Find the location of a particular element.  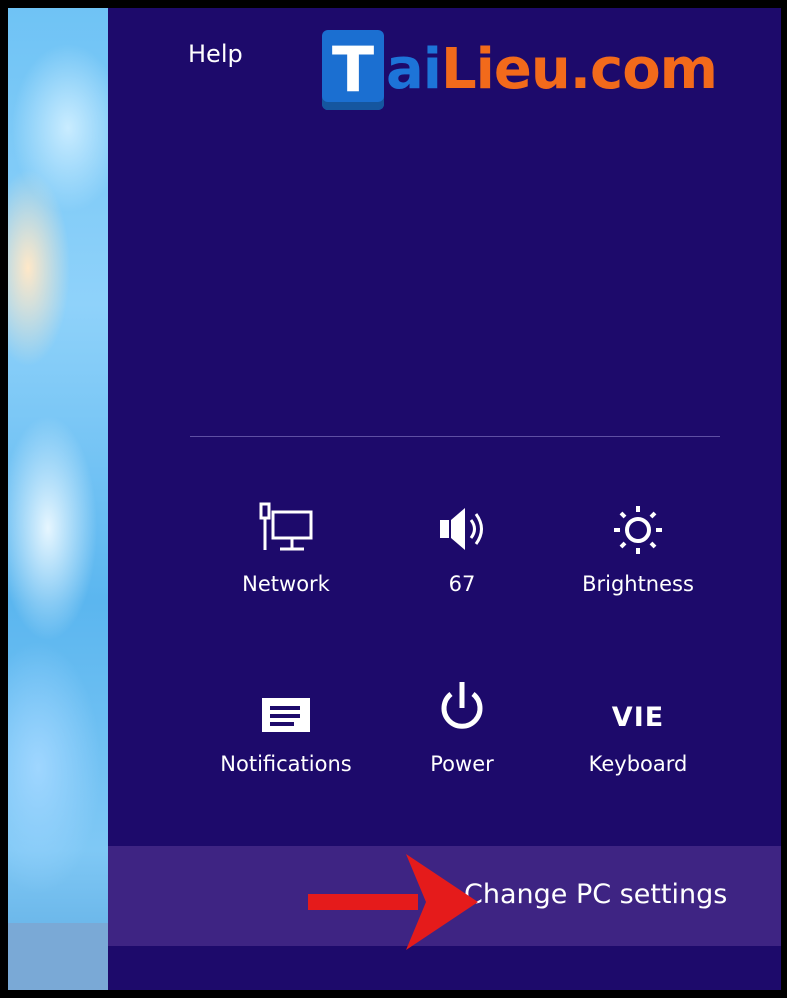

logo-text-part3: .com is located at coordinates (643, 69).